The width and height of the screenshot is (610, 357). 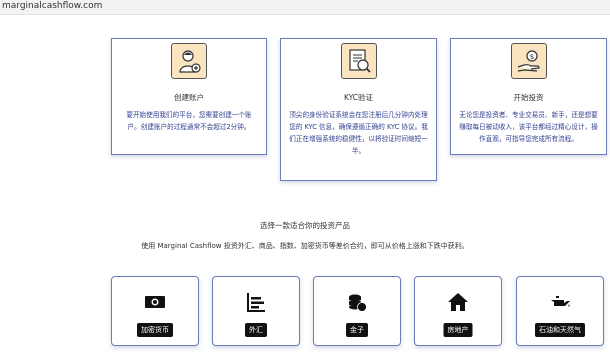 What do you see at coordinates (458, 302) in the screenshot?
I see `house-icon` at bounding box center [458, 302].